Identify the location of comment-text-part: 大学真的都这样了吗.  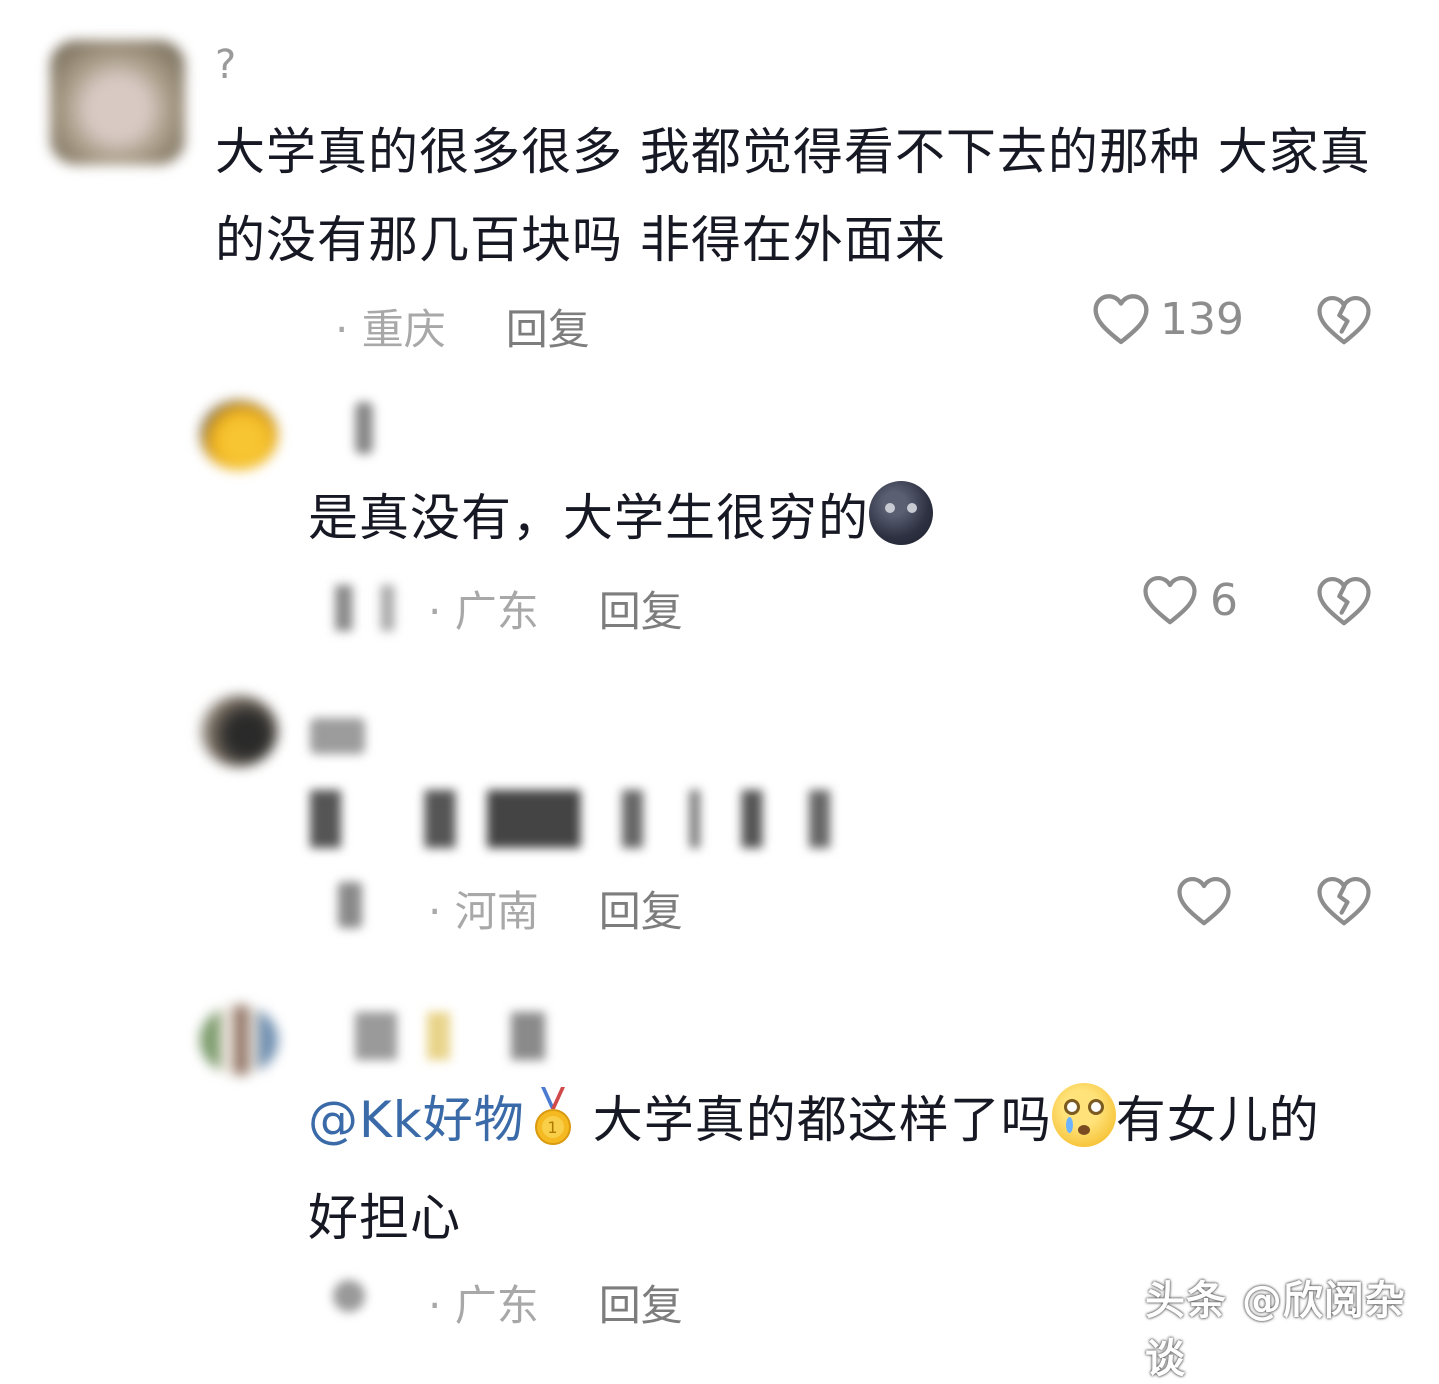
(822, 1120).